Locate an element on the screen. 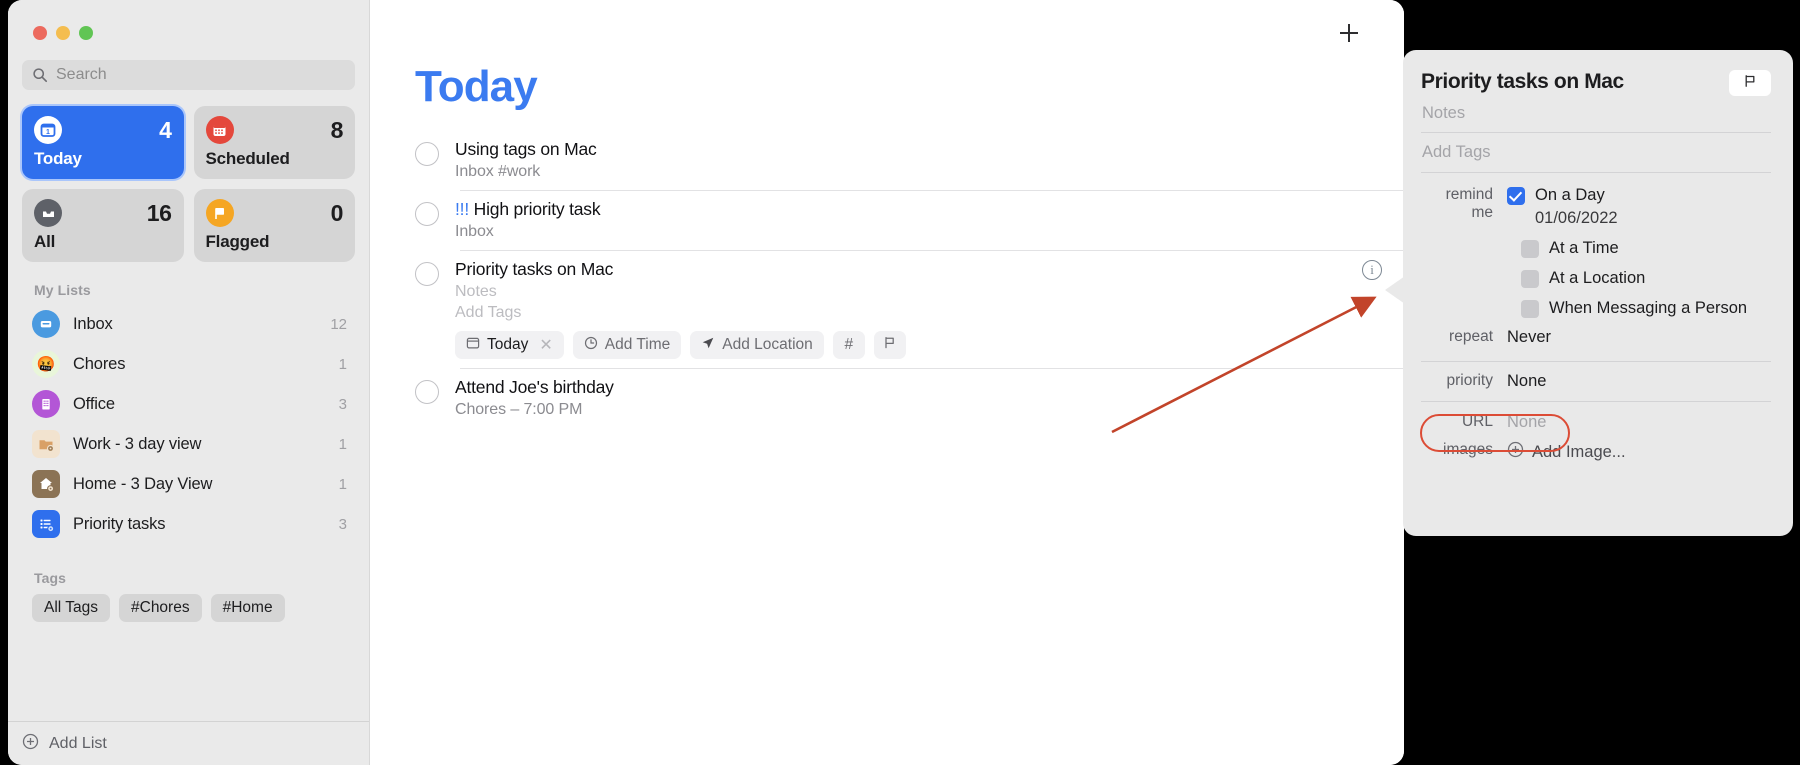  close-button is located at coordinates (40, 33).